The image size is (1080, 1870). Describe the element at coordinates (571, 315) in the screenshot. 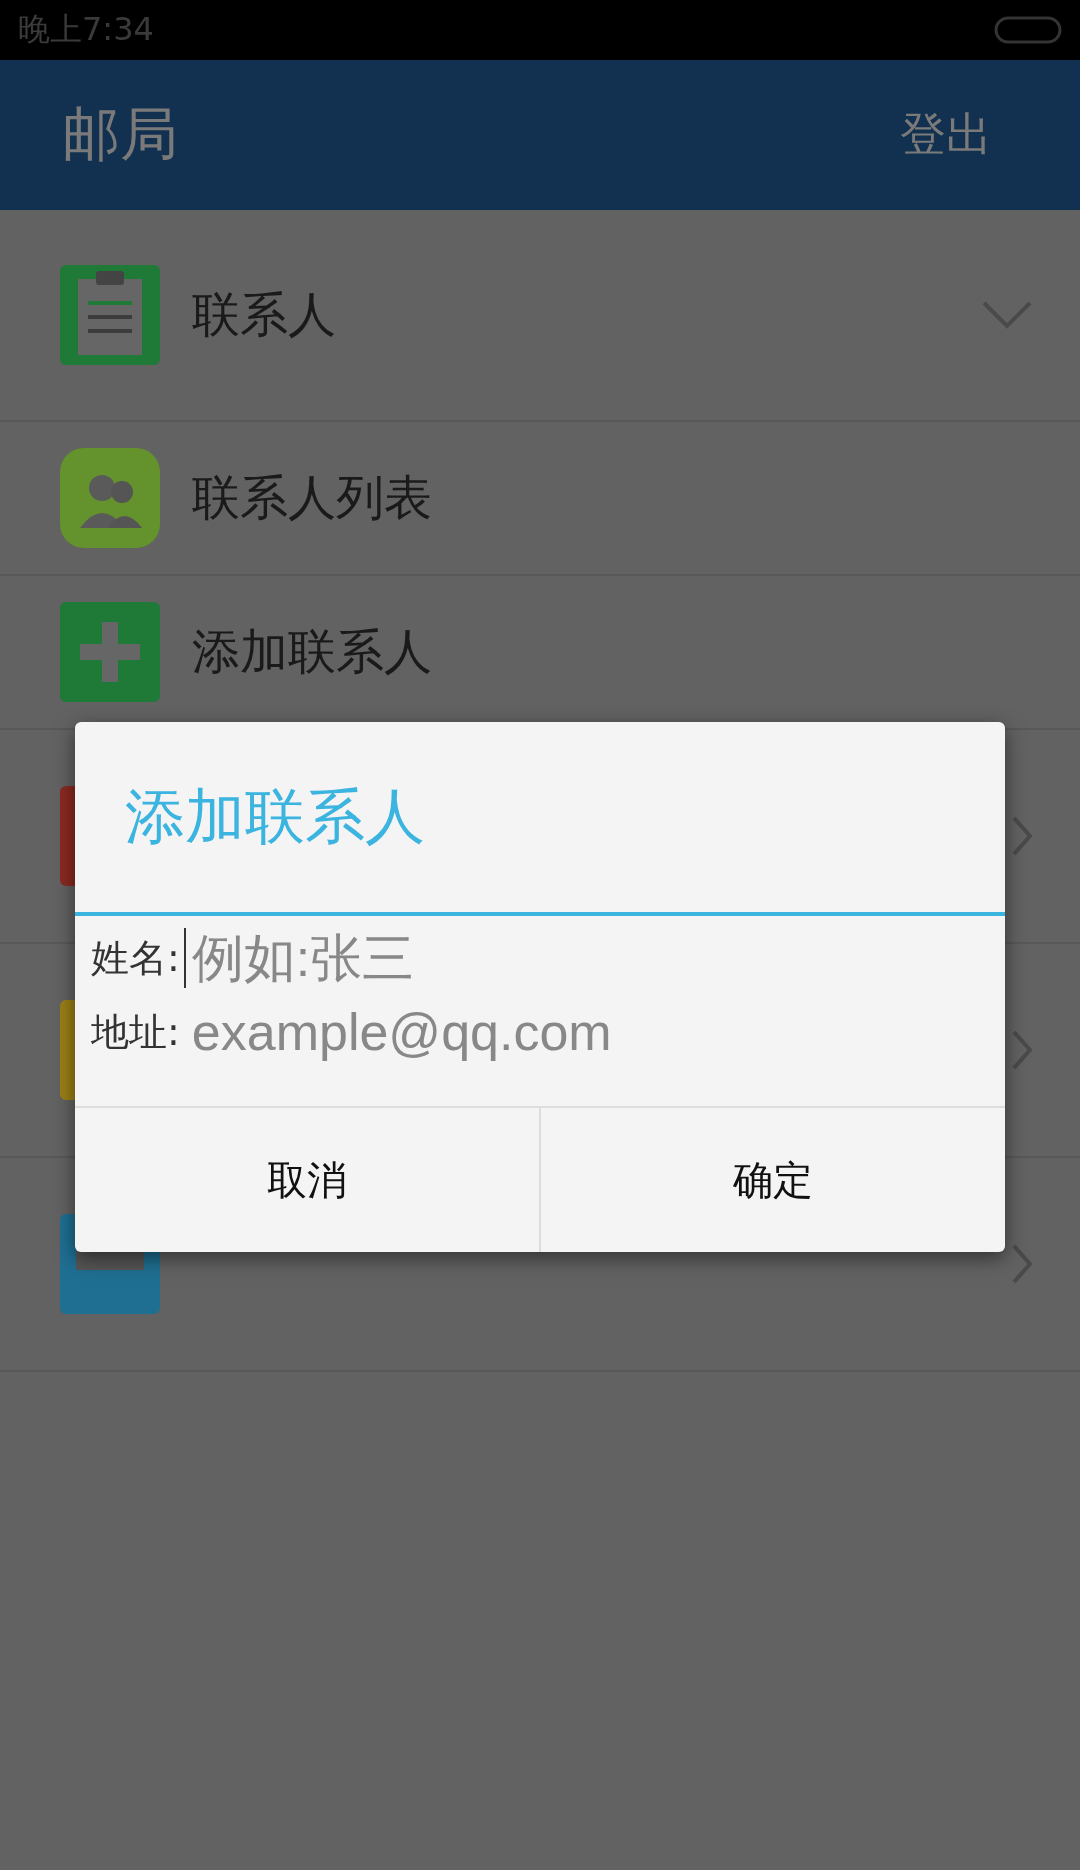

I see `group-label: 联系人` at that location.